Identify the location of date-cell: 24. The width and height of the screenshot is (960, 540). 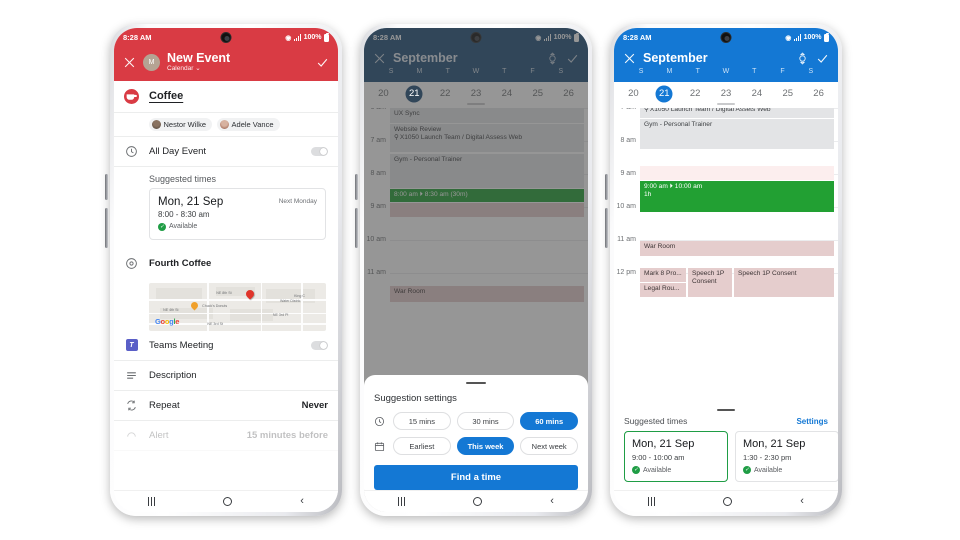
(756, 93).